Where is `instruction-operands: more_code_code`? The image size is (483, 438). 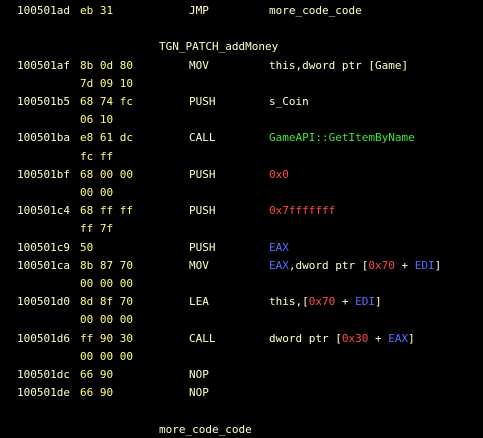
instruction-operands: more_code_code is located at coordinates (315, 10).